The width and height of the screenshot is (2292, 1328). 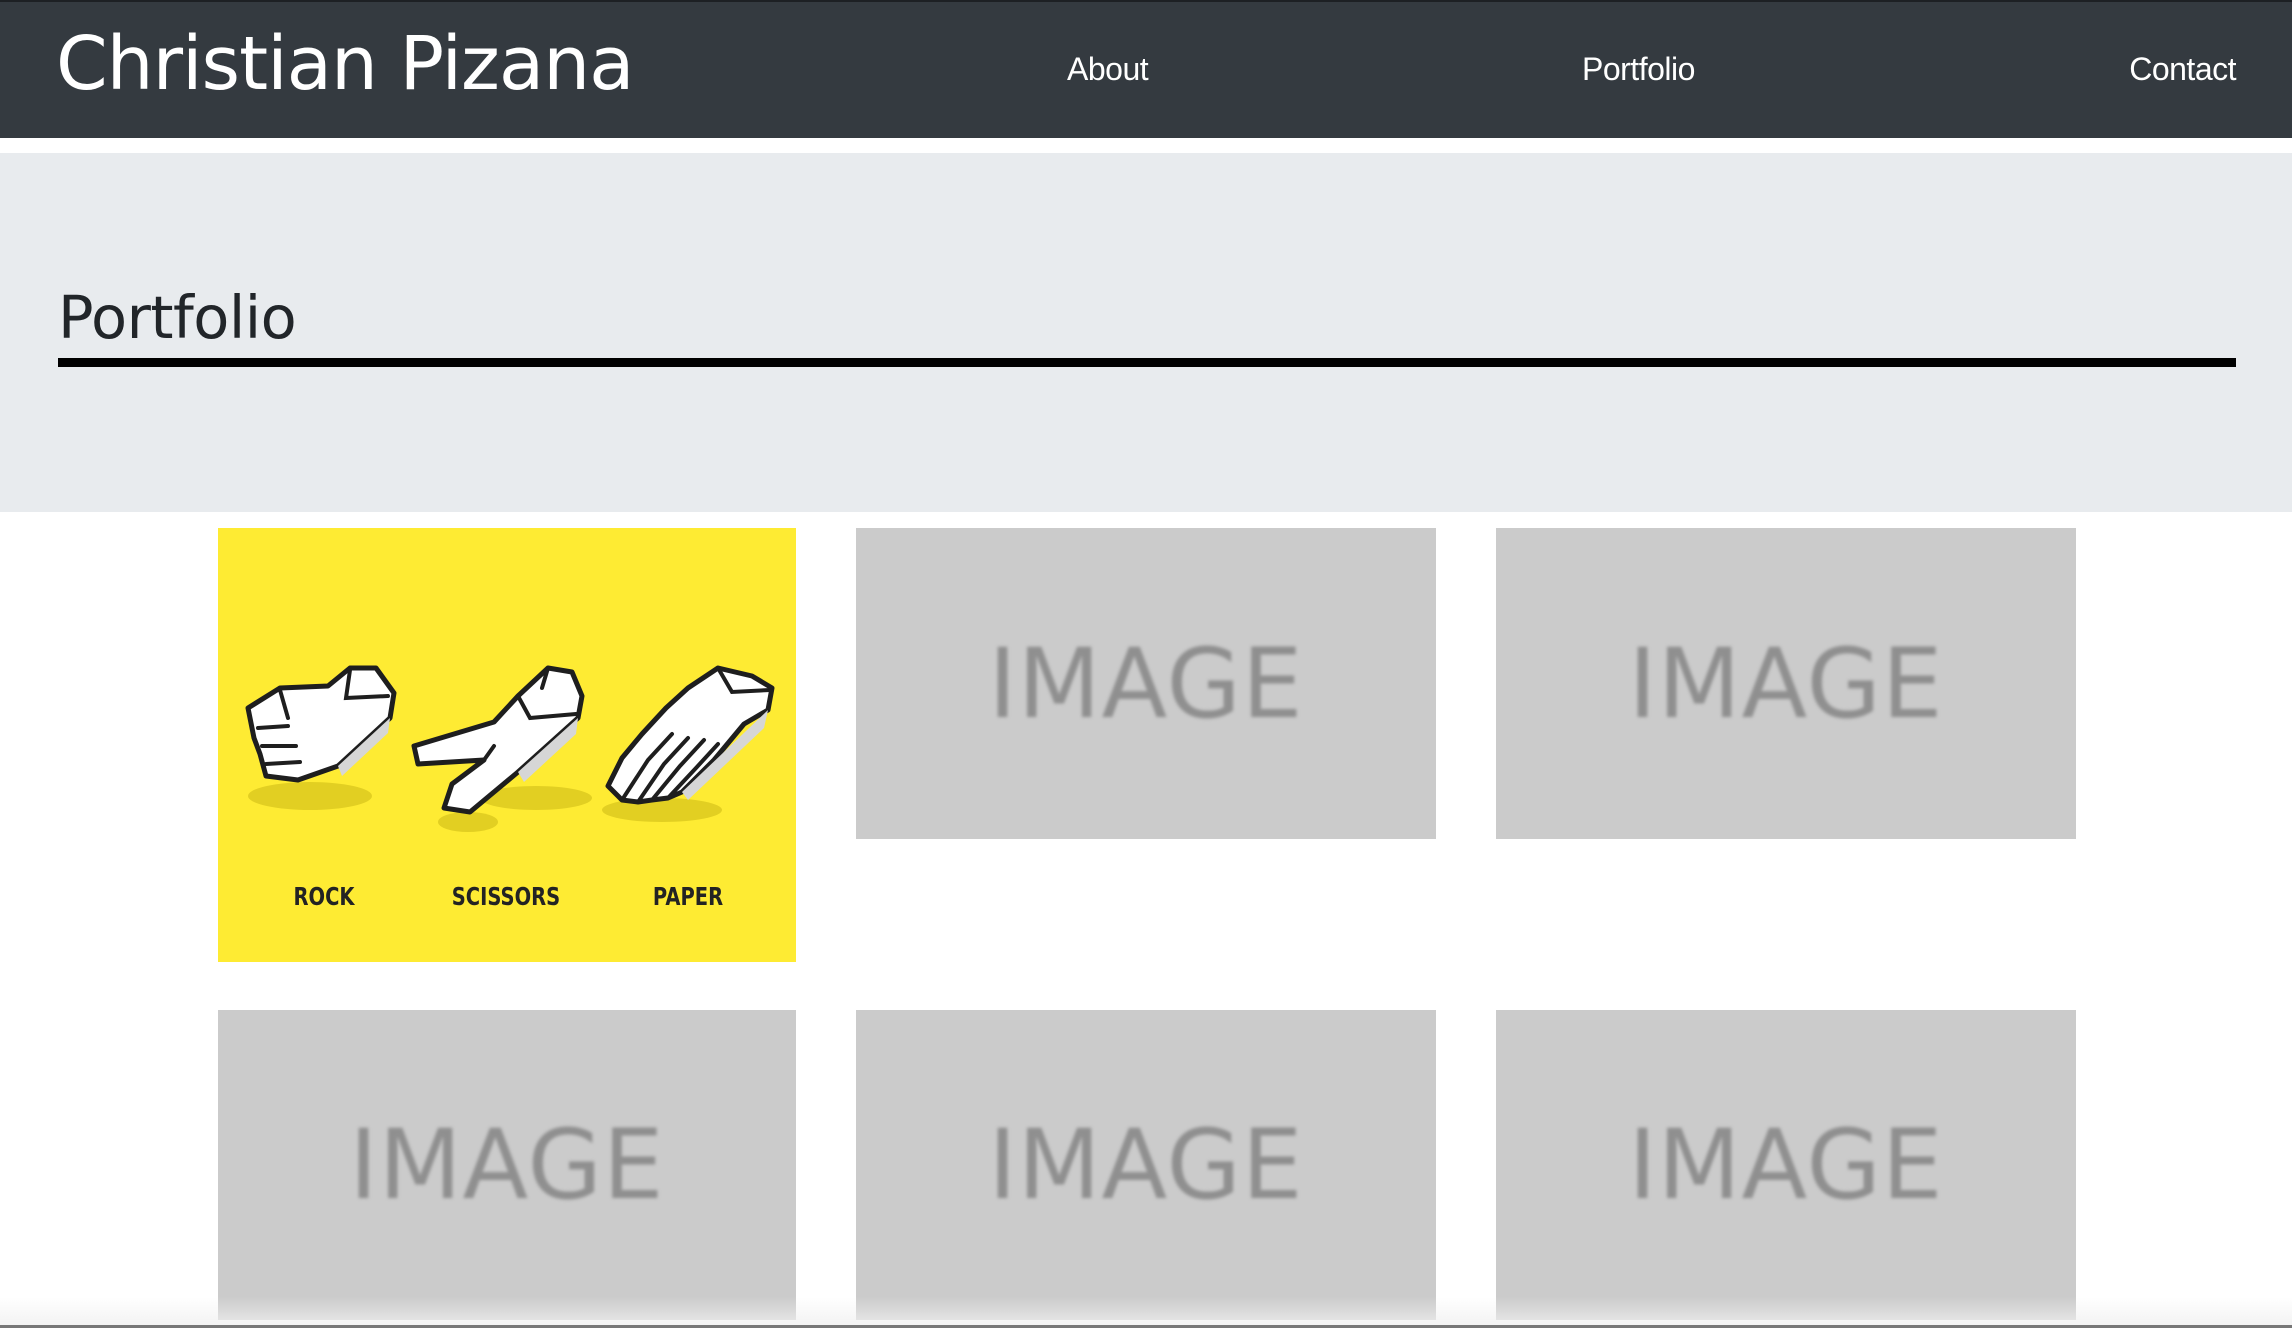 What do you see at coordinates (324, 896) in the screenshot?
I see `rock-label: ROCK` at bounding box center [324, 896].